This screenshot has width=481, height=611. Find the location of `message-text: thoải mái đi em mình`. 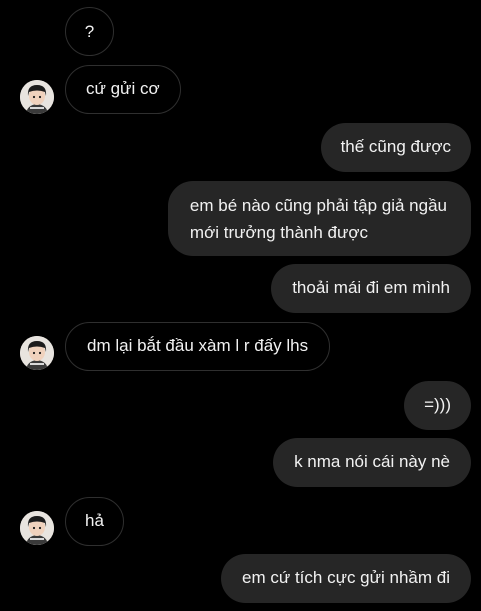

message-text: thoải mái đi em mình is located at coordinates (371, 287).